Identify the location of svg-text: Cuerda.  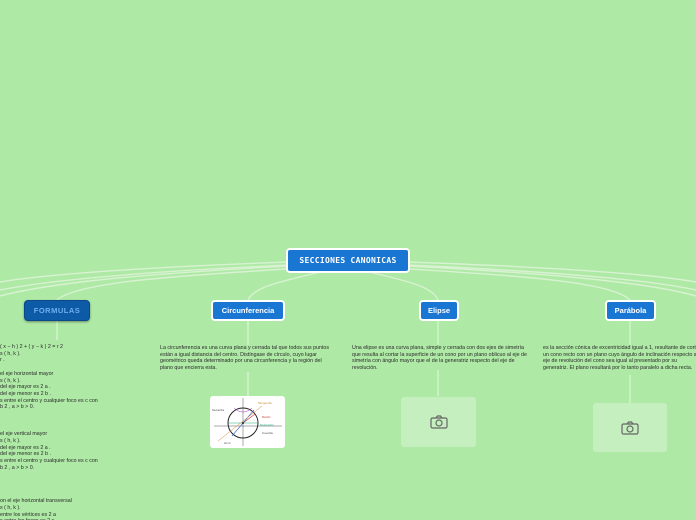
(267, 433).